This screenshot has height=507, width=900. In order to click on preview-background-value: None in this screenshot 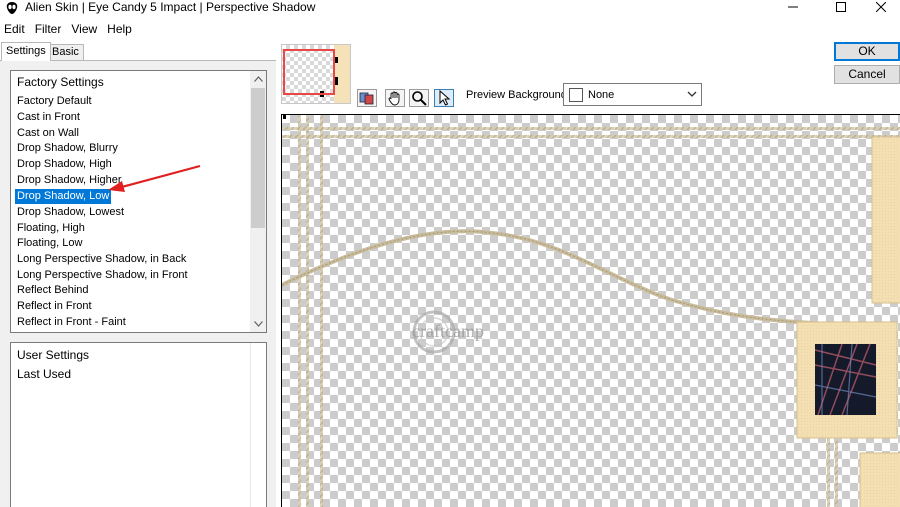, I will do `click(601, 95)`.